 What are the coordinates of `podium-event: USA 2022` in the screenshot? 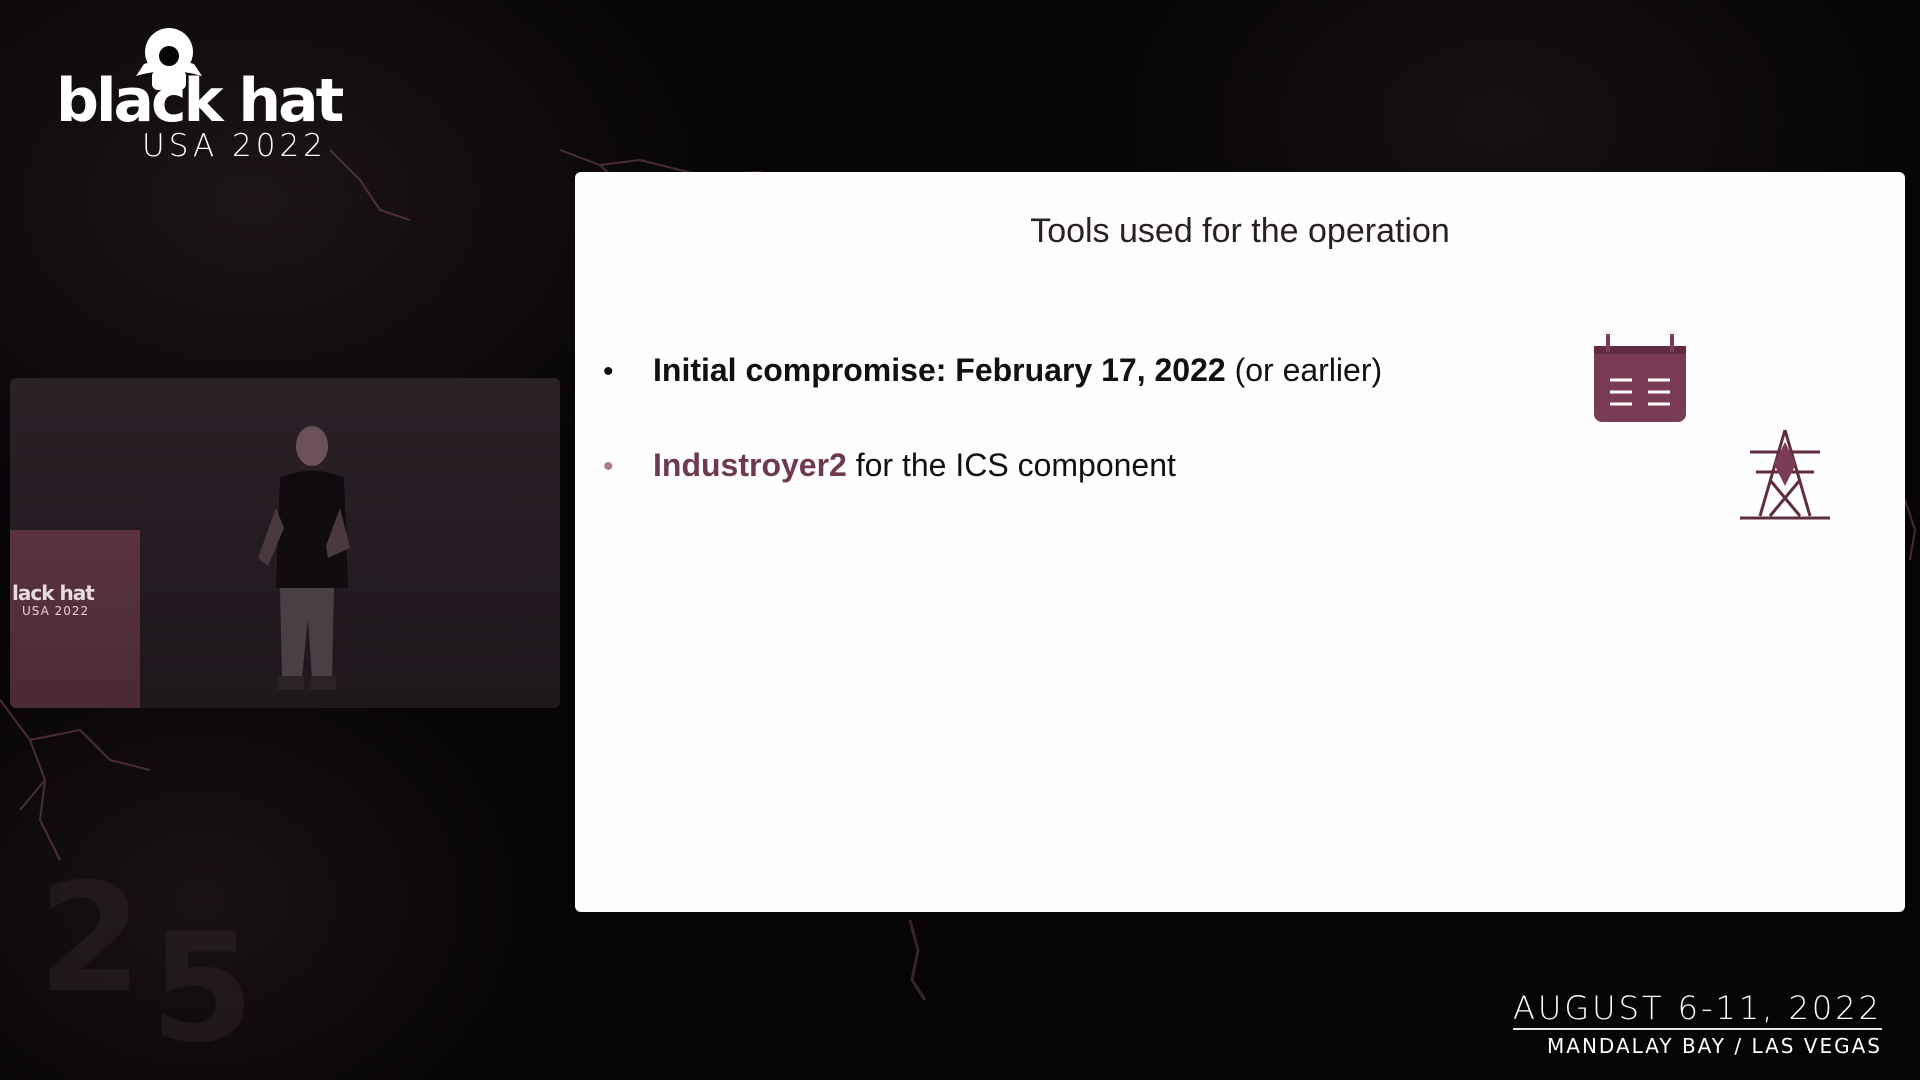 It's located at (56, 611).